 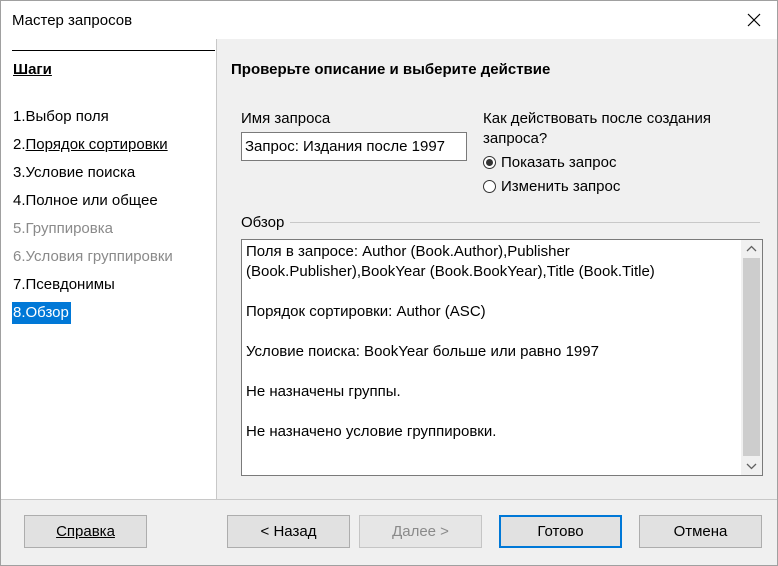 I want to click on step-item-1: 1.Выбор поля, so click(x=61, y=117).